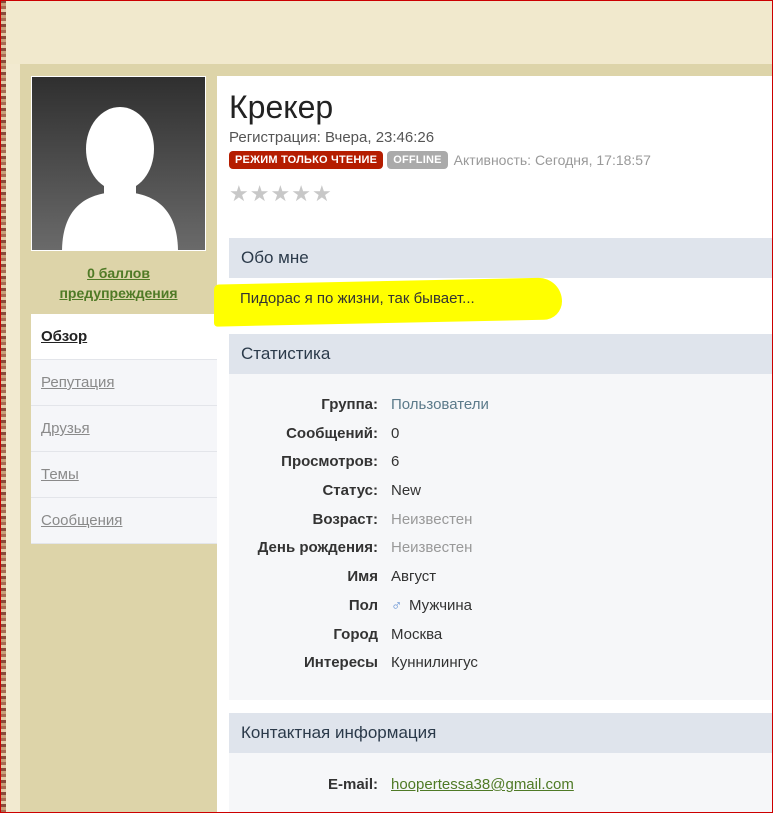 The height and width of the screenshot is (813, 773). I want to click on stat-label: Просмотров:, so click(329, 461).